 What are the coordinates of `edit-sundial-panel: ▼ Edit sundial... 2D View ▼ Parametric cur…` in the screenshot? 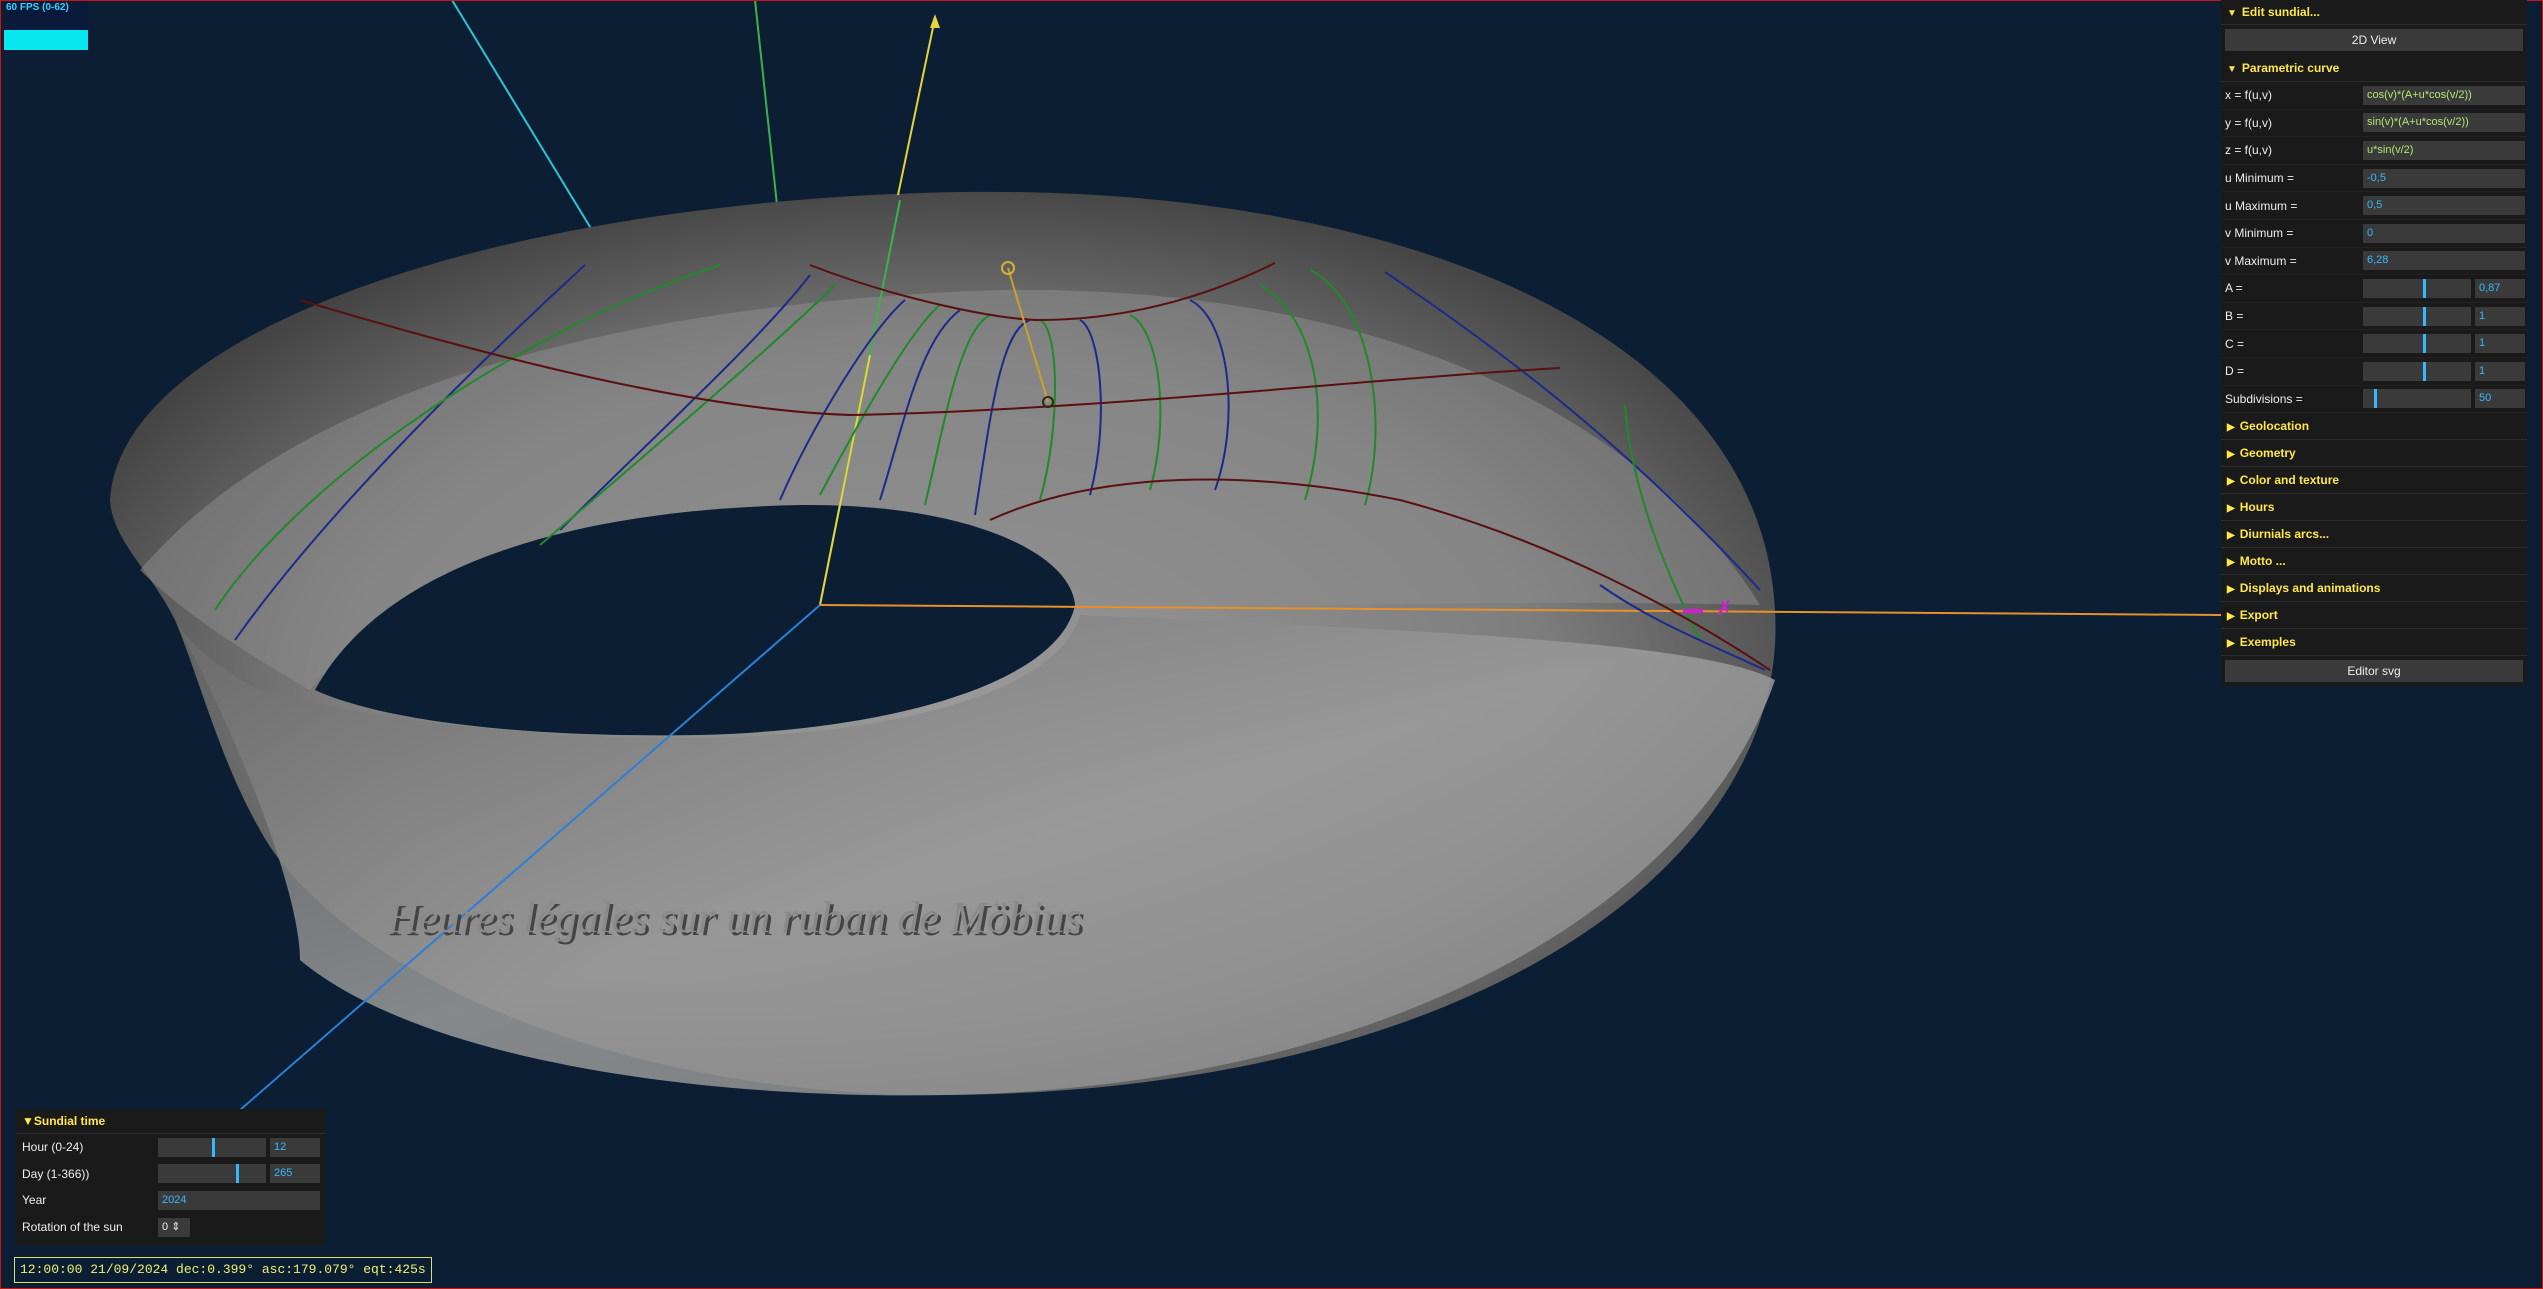 It's located at (2374, 343).